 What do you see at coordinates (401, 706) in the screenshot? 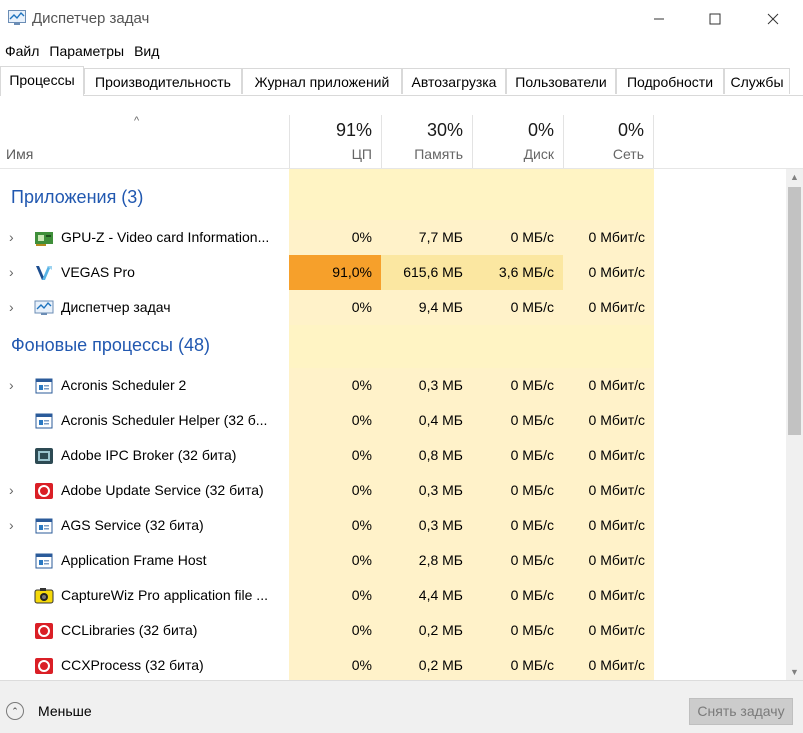
I see `footer: ⌃ Меньше Снять задачу` at bounding box center [401, 706].